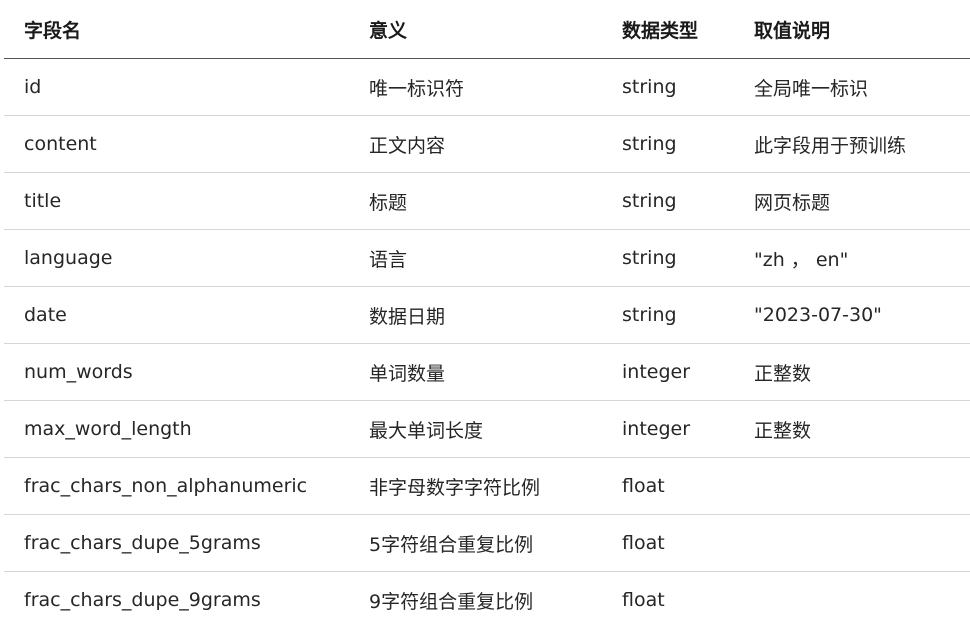  I want to click on cell-field-name: num_words, so click(176, 372).